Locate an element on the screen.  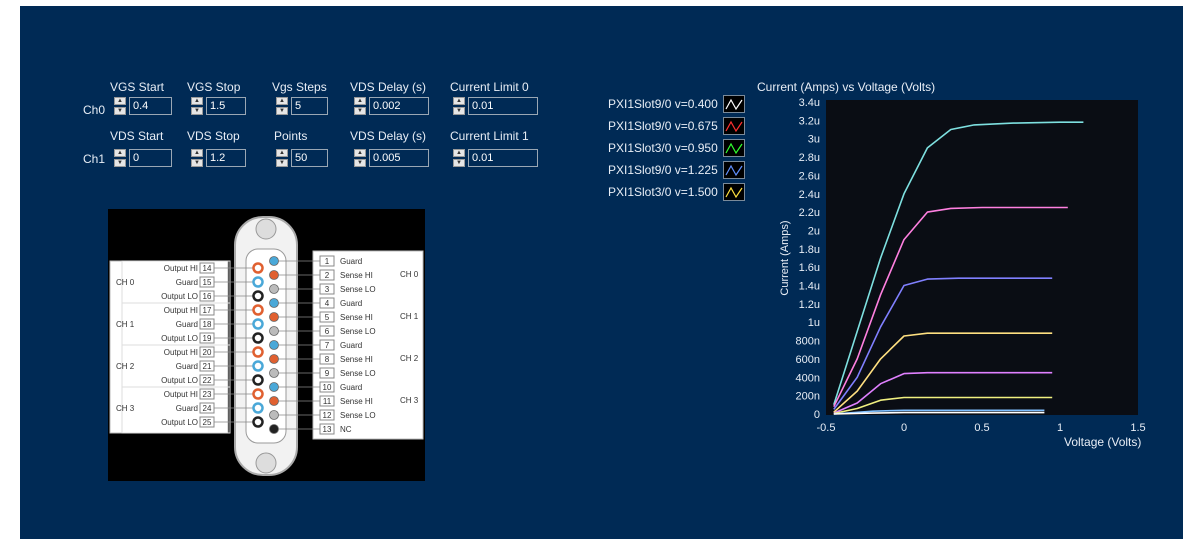
y-tick-label: 2.8u is located at coordinates (809, 158).